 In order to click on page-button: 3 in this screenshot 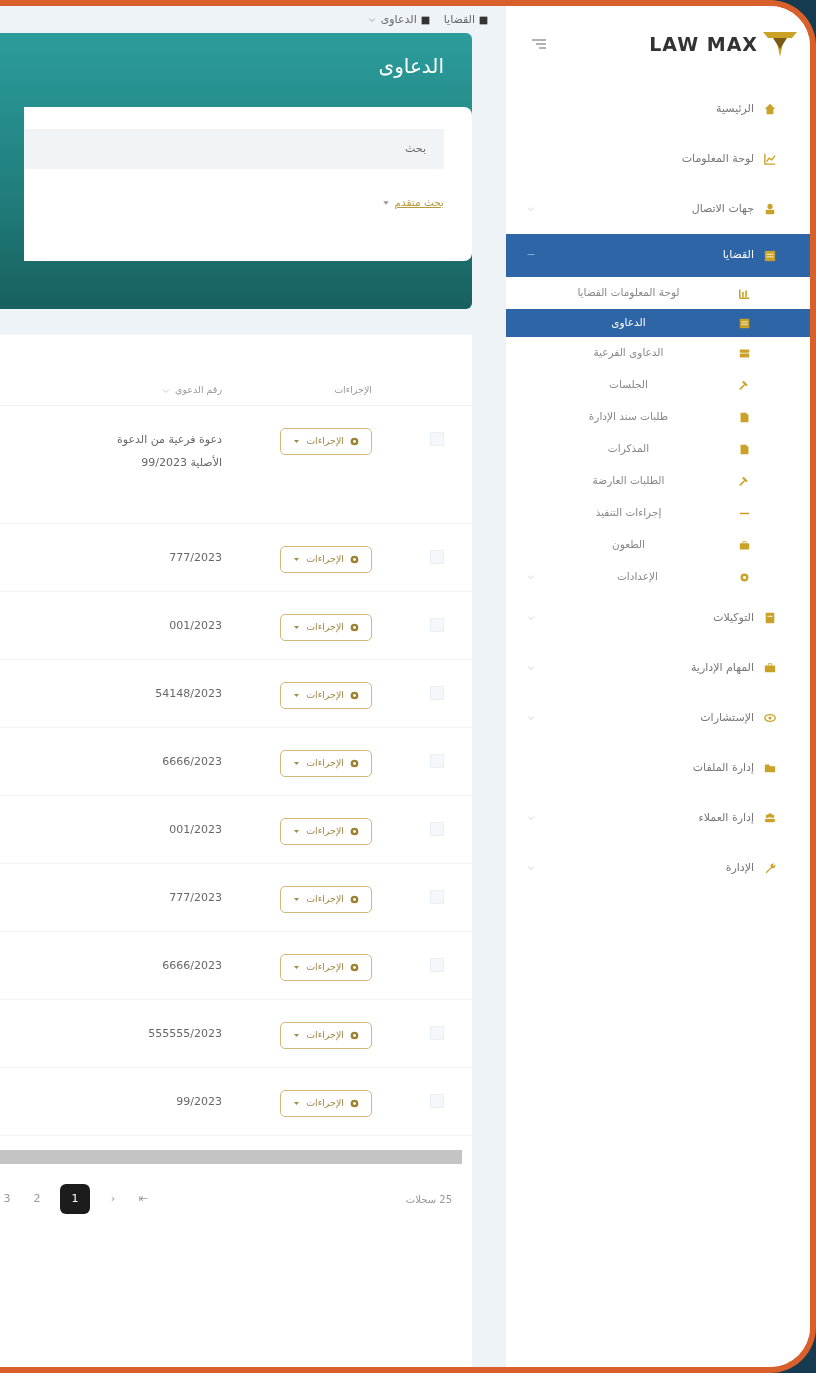, I will do `click(7, 1199)`.